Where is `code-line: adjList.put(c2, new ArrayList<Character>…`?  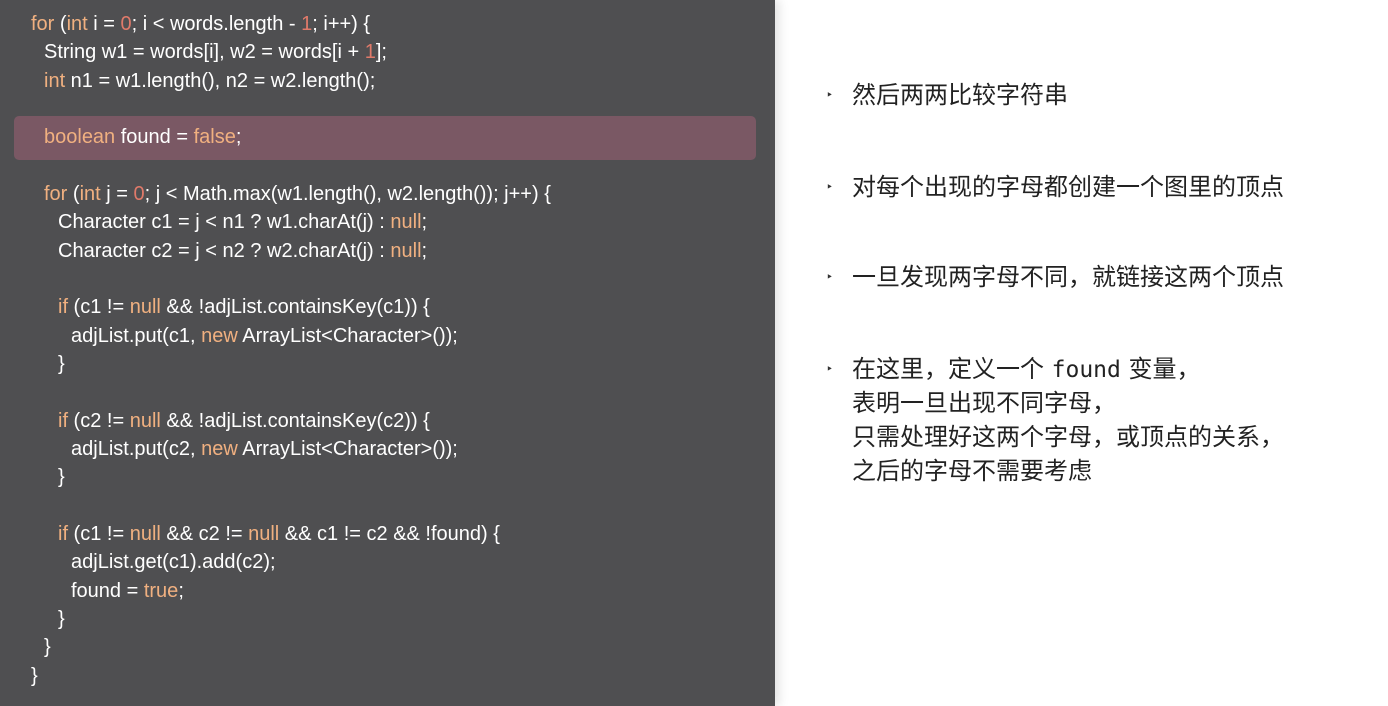 code-line: adjList.put(c2, new ArrayList<Character>… is located at coordinates (264, 449).